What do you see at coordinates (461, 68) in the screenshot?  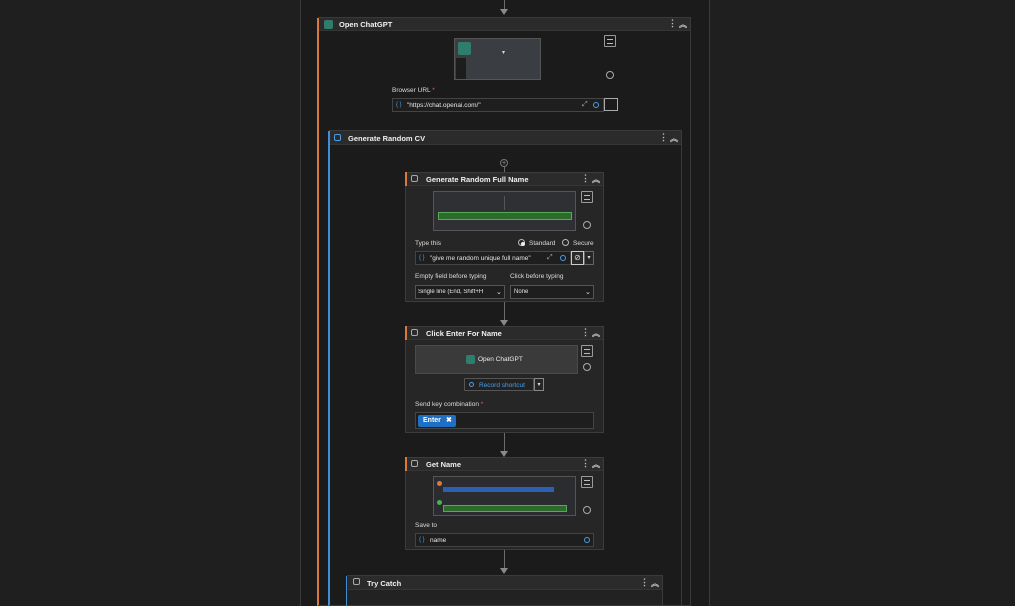 I see `thumbnail-sidebar` at bounding box center [461, 68].